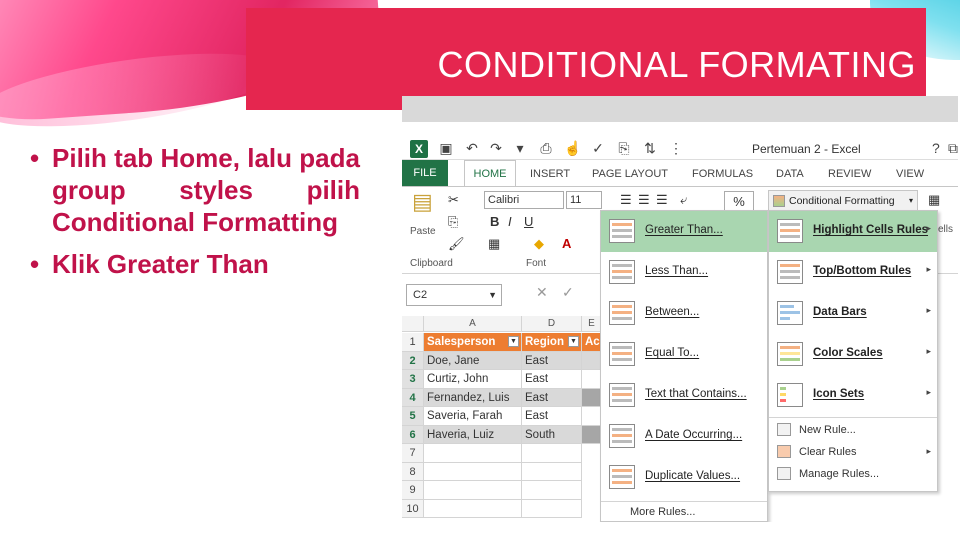 The width and height of the screenshot is (960, 540). Describe the element at coordinates (650, 148) in the screenshot. I see `sort-ascending-icon: ⇅` at that location.